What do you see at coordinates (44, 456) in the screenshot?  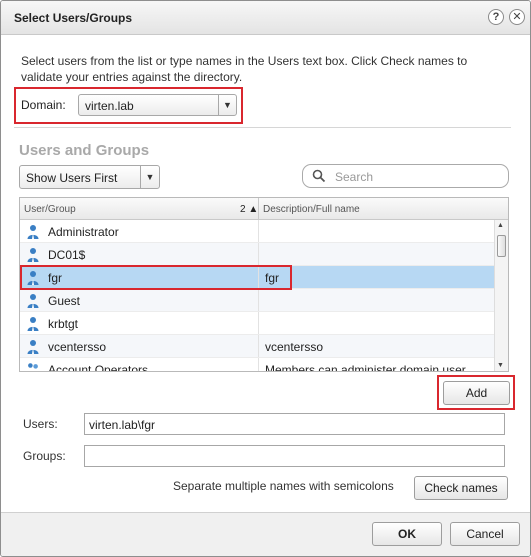 I see `groups-label: Groups:` at bounding box center [44, 456].